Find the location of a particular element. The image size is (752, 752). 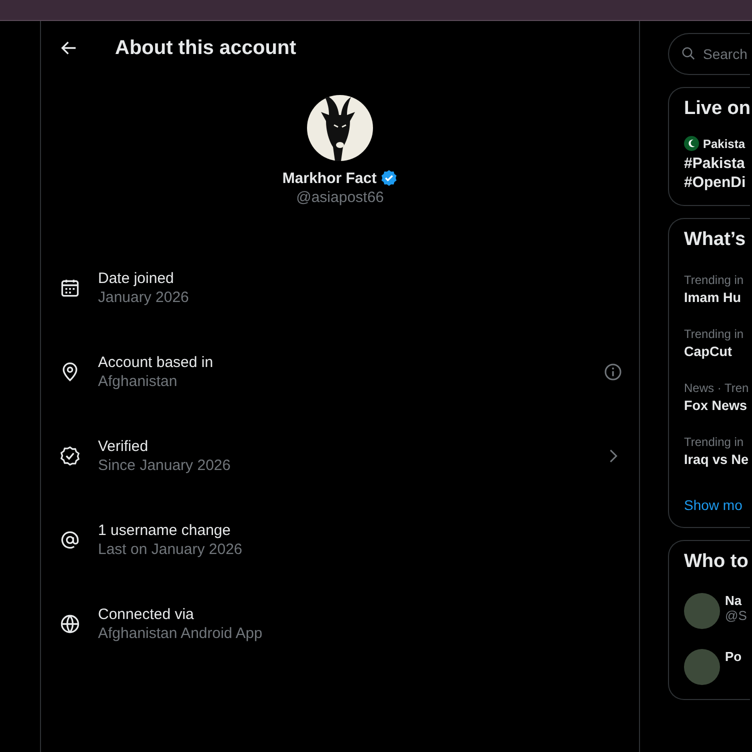

detail-value: Afghanistan Android App is located at coordinates (181, 633).